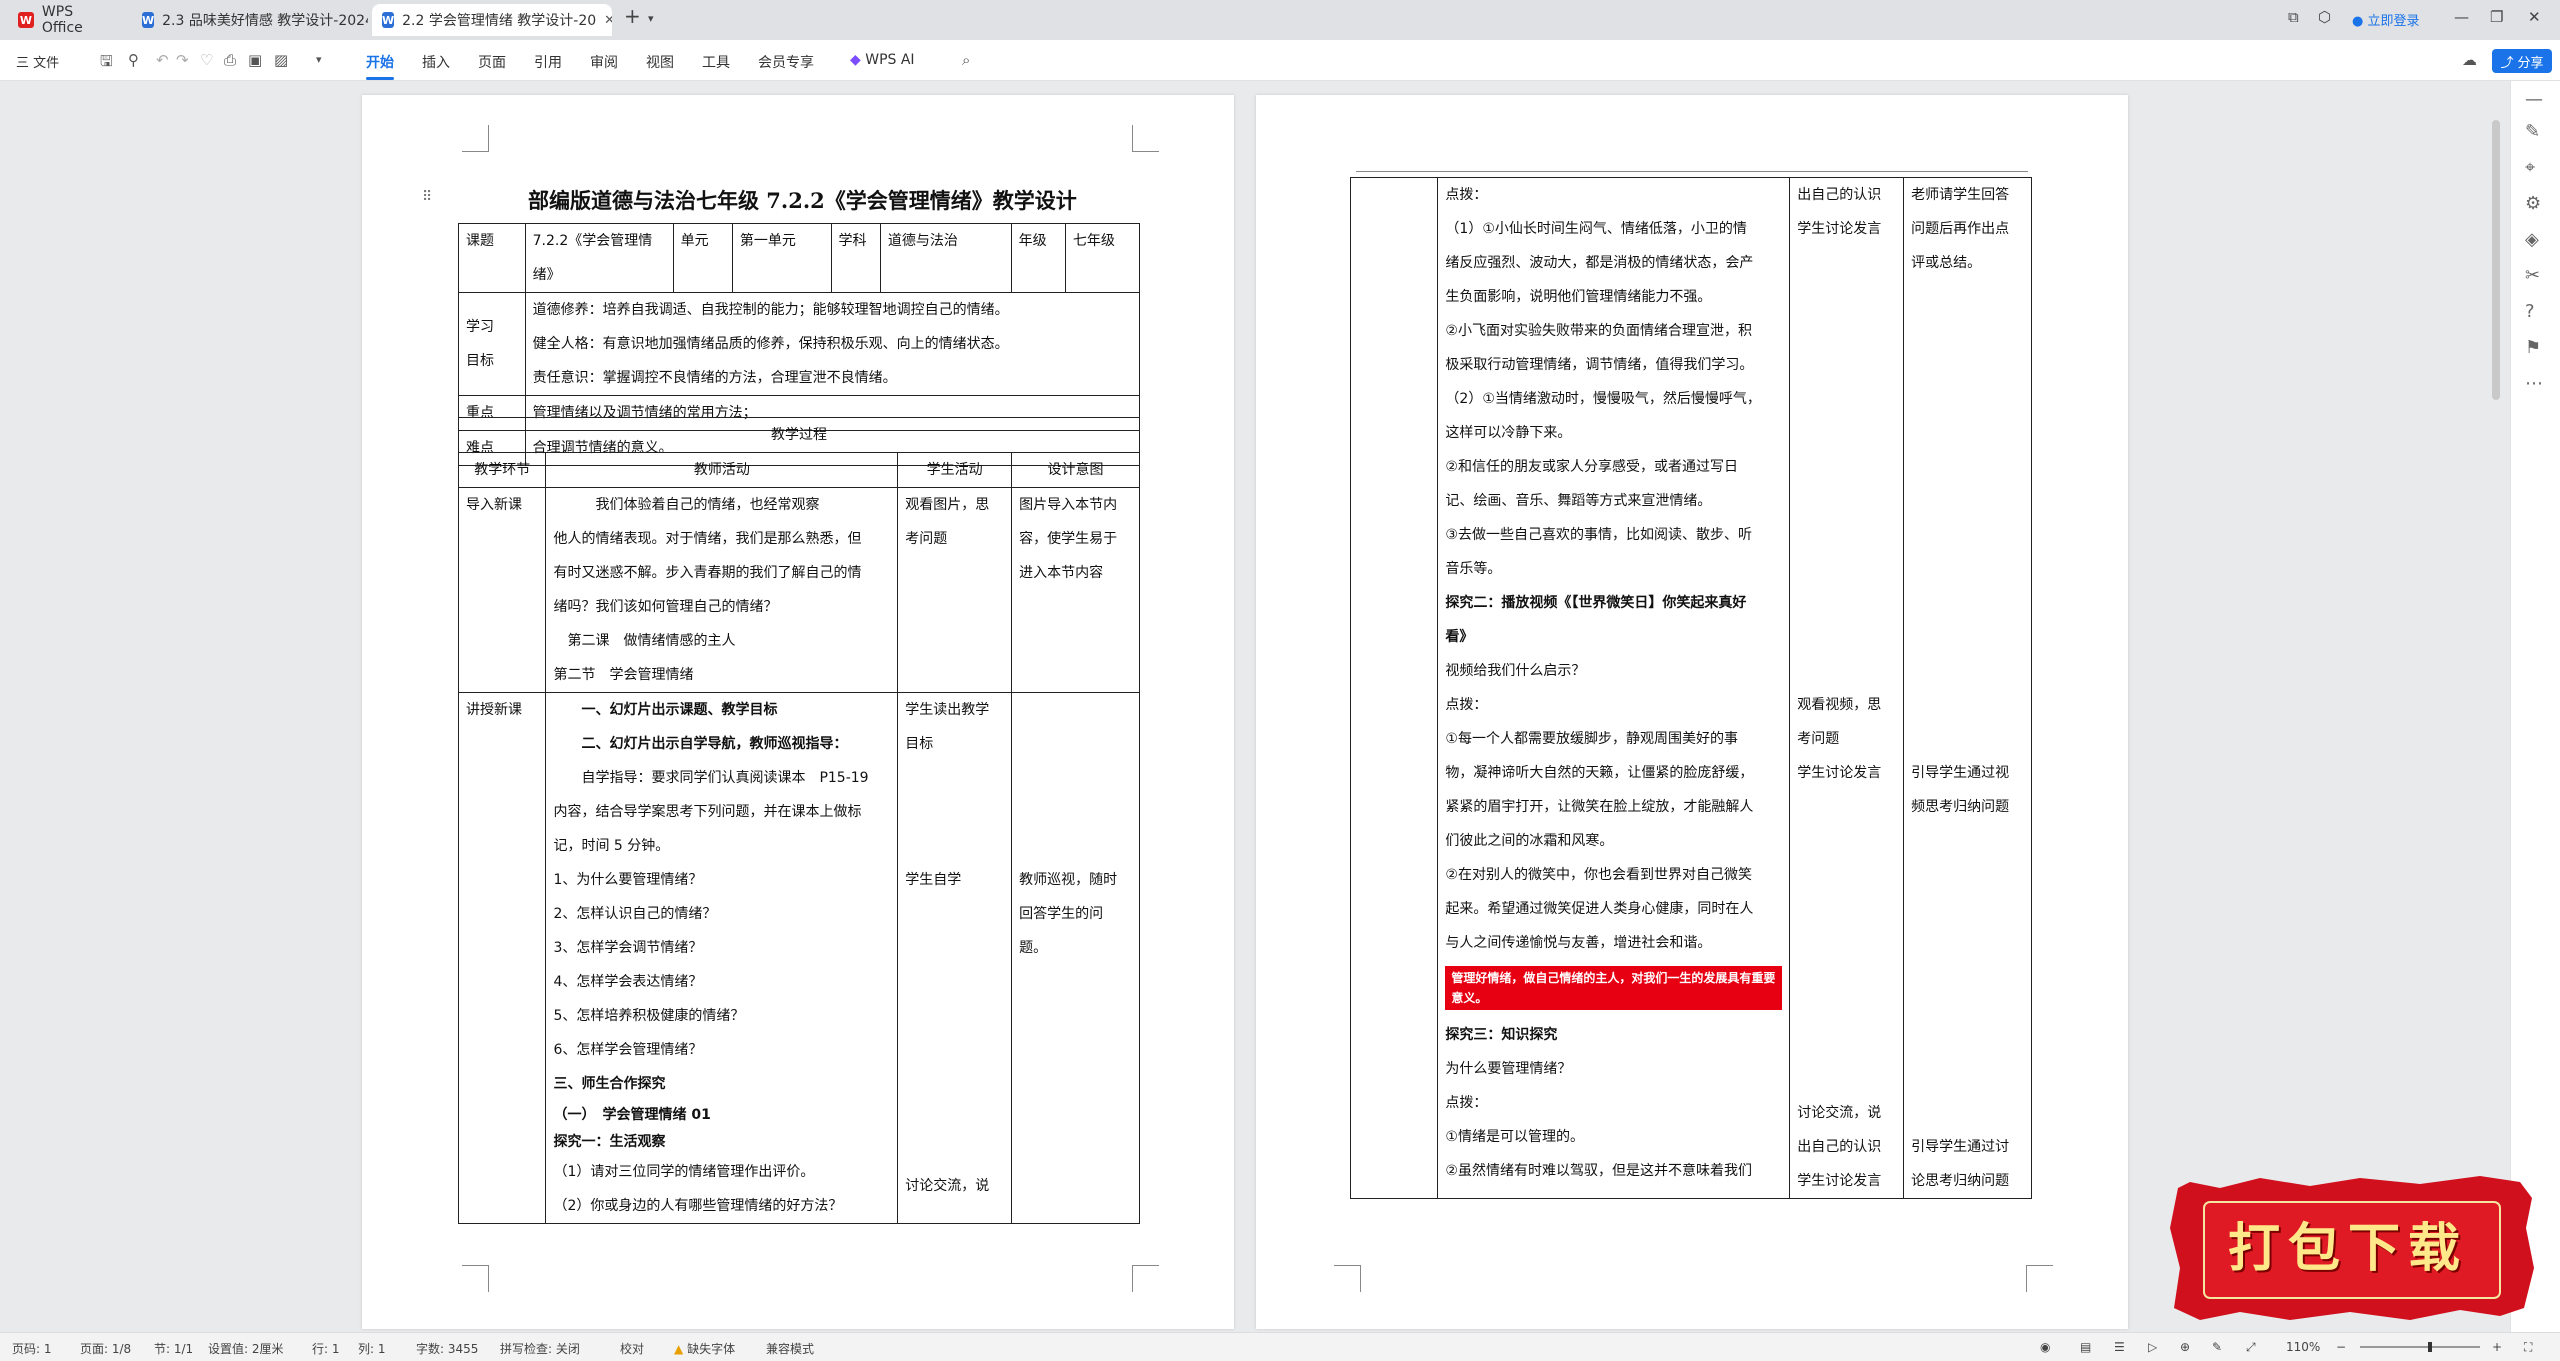 Image resolution: width=2560 pixels, height=1361 pixels. Describe the element at coordinates (1960, 807) in the screenshot. I see `cell-line: 频思考归纳问题` at that location.